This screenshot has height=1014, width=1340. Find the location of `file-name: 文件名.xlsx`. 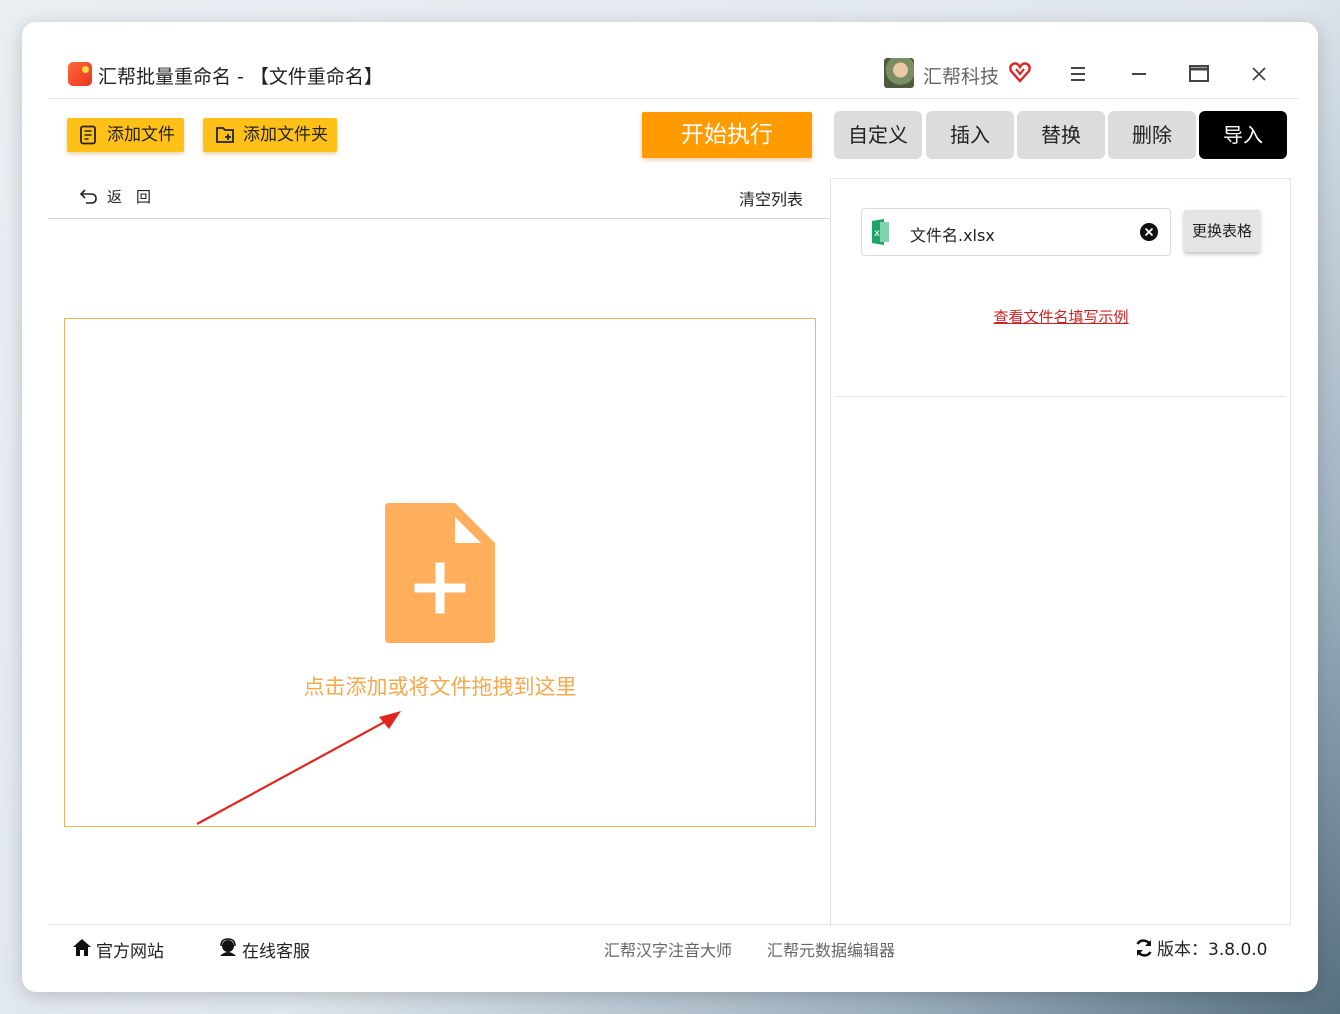

file-name: 文件名.xlsx is located at coordinates (952, 235).